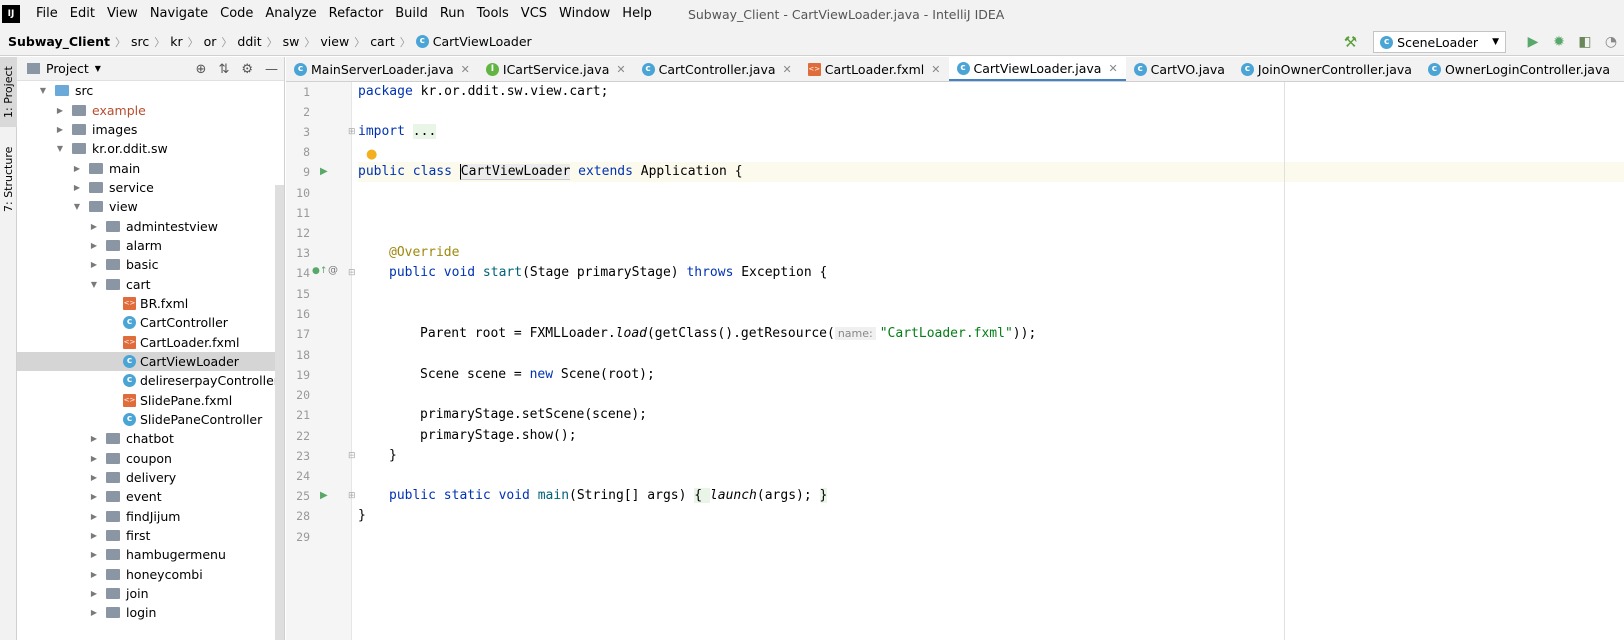 The width and height of the screenshot is (1624, 640). What do you see at coordinates (1611, 42) in the screenshot?
I see `profiler-icon: ◔` at bounding box center [1611, 42].